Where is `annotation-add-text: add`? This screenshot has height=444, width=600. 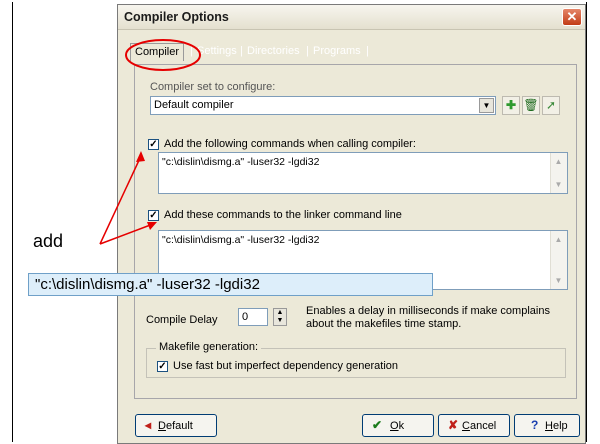
annotation-add-text: add is located at coordinates (48, 241).